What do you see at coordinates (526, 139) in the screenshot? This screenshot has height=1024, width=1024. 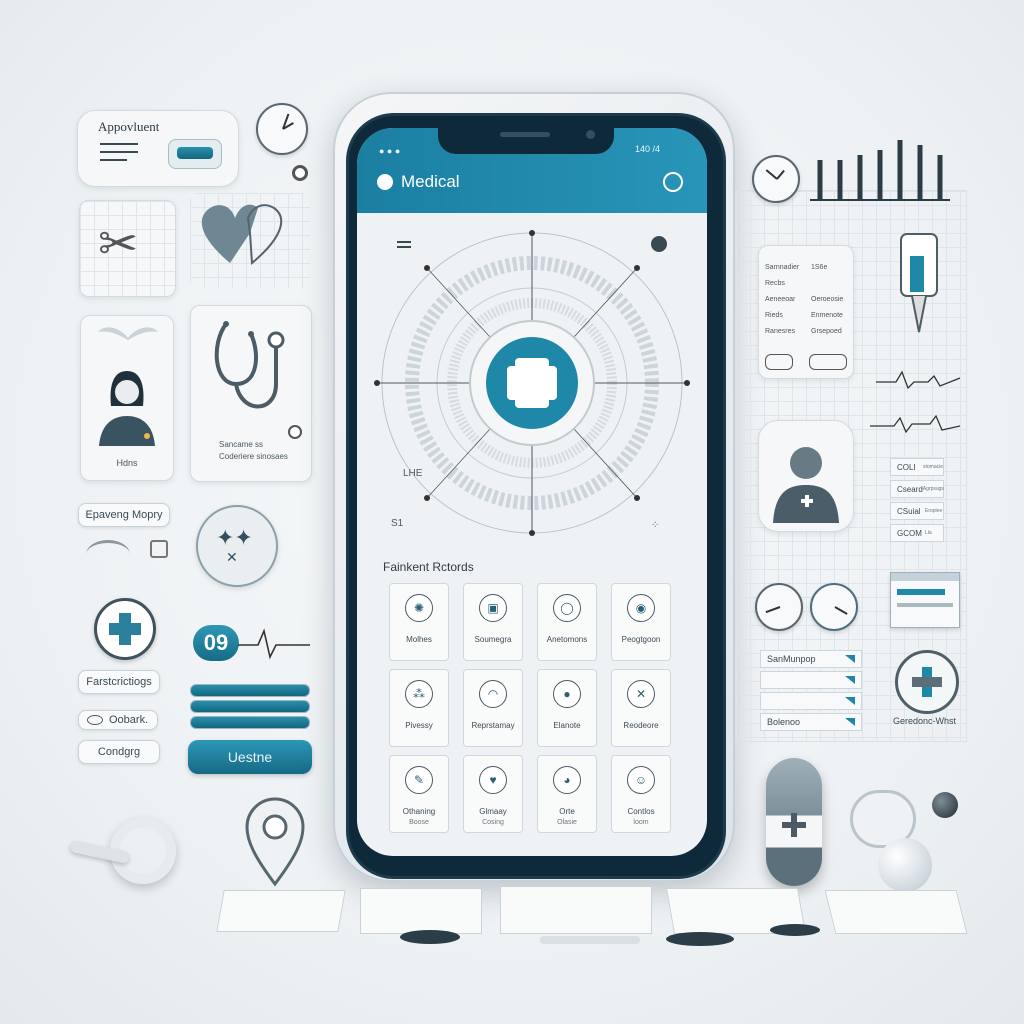 I see `phone-notch` at bounding box center [526, 139].